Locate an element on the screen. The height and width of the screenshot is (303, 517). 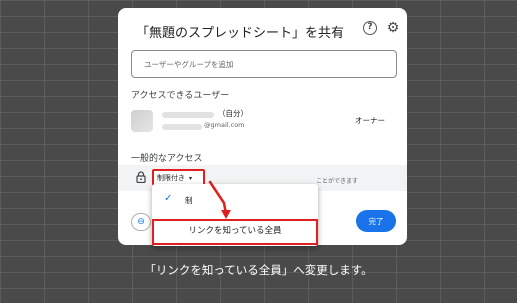
add-people-input is located at coordinates (264, 64).